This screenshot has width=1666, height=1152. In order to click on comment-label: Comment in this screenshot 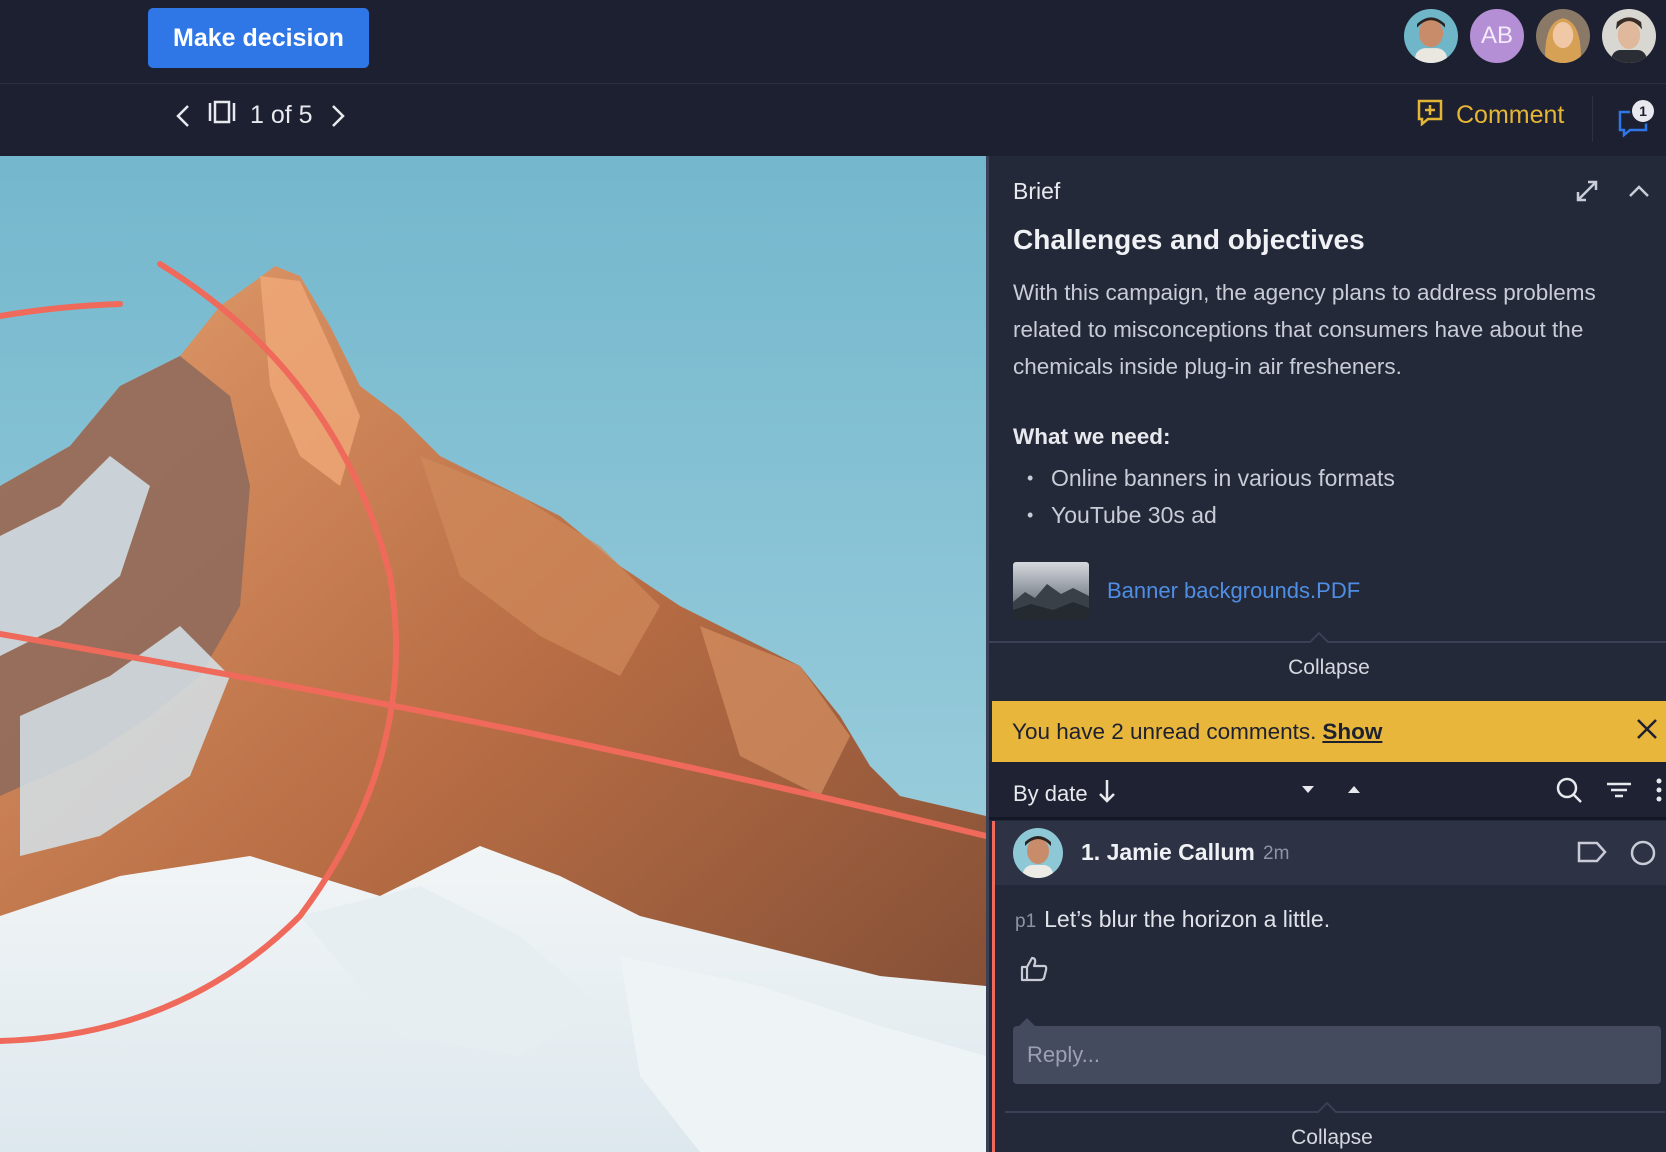, I will do `click(1510, 115)`.